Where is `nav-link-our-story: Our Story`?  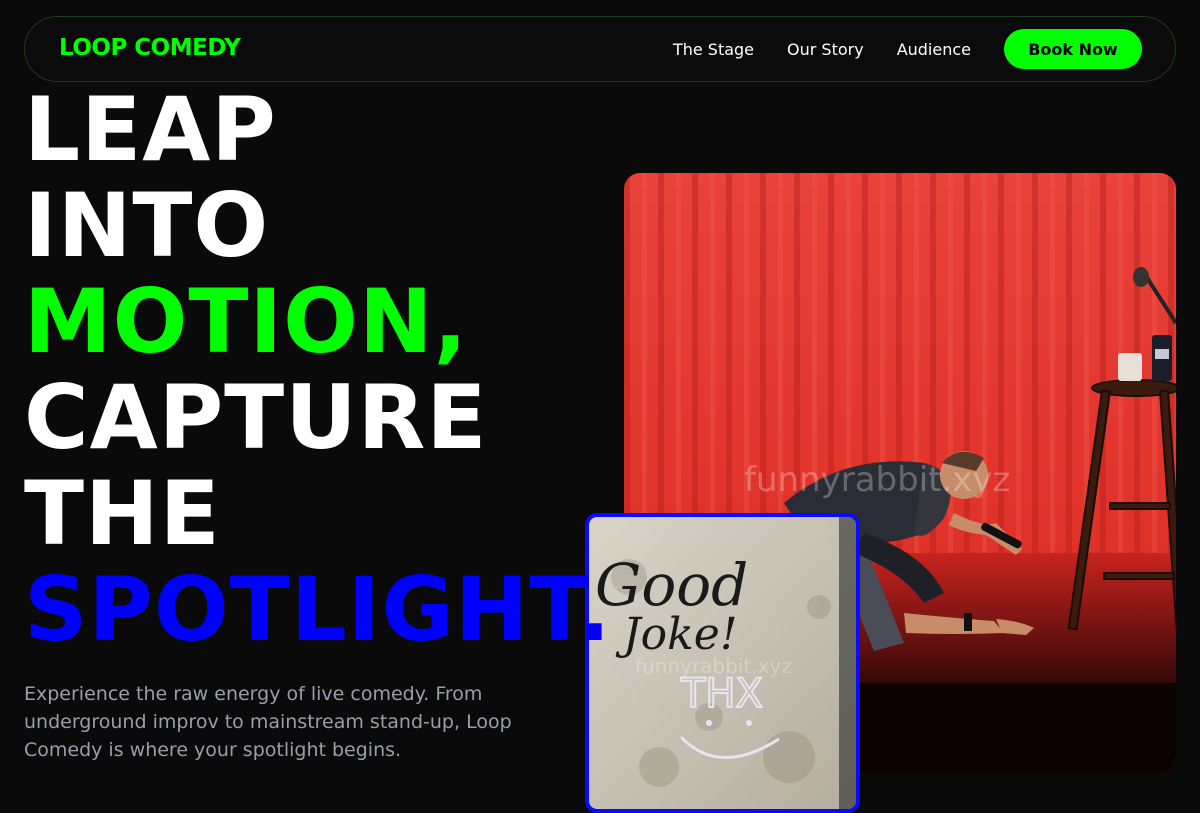
nav-link-our-story: Our Story is located at coordinates (825, 49).